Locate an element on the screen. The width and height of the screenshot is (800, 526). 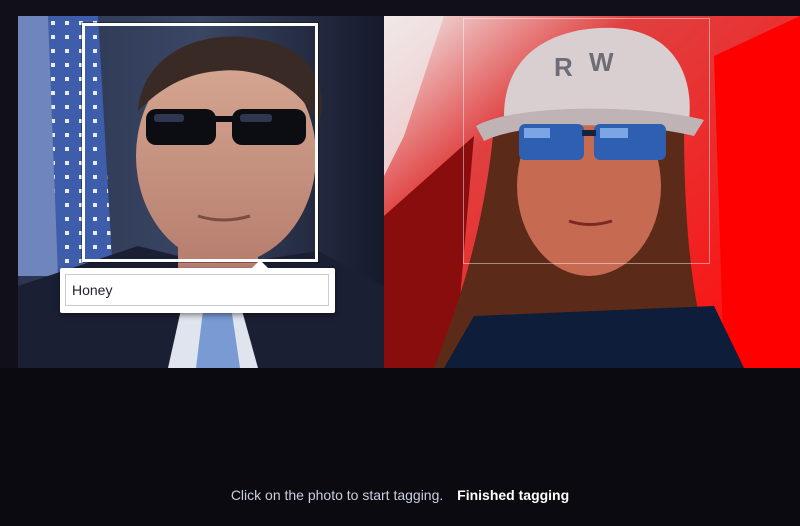
tag-name-popup is located at coordinates (197, 286).